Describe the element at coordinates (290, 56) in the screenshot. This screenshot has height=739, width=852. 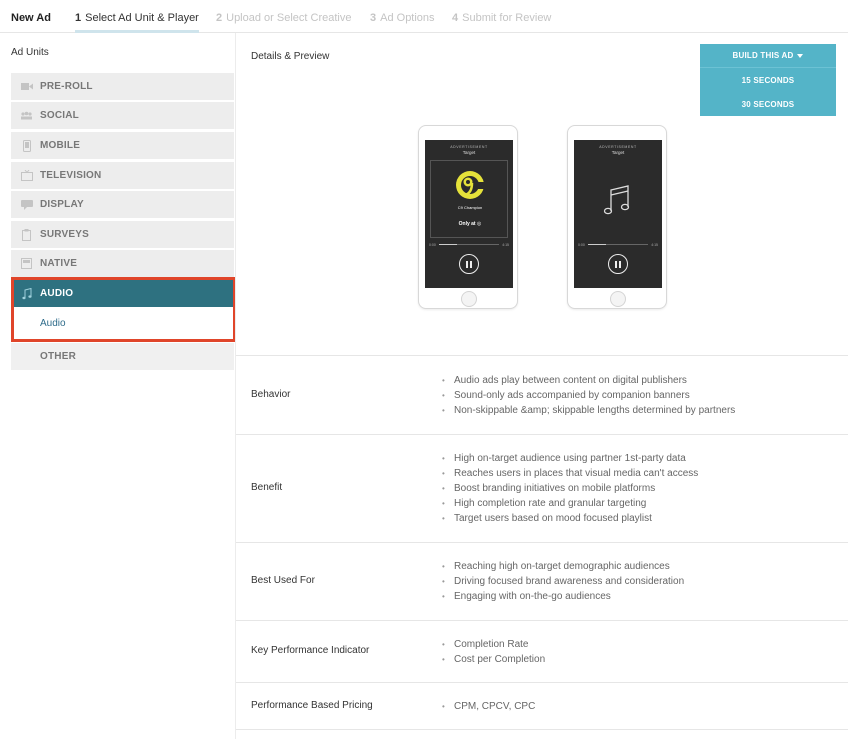
I see `details-preview-heading: Details & Preview` at that location.